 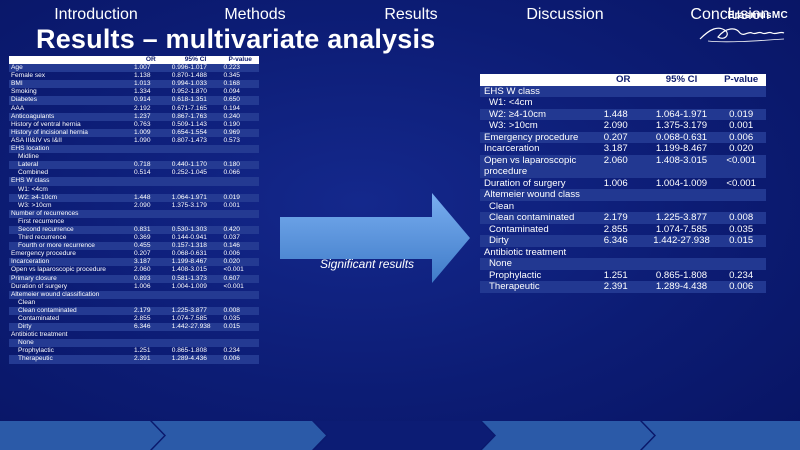 What do you see at coordinates (134, 278) in the screenshot?
I see `table-row: Primary closure 0.893 0.581-1.373 0.607` at bounding box center [134, 278].